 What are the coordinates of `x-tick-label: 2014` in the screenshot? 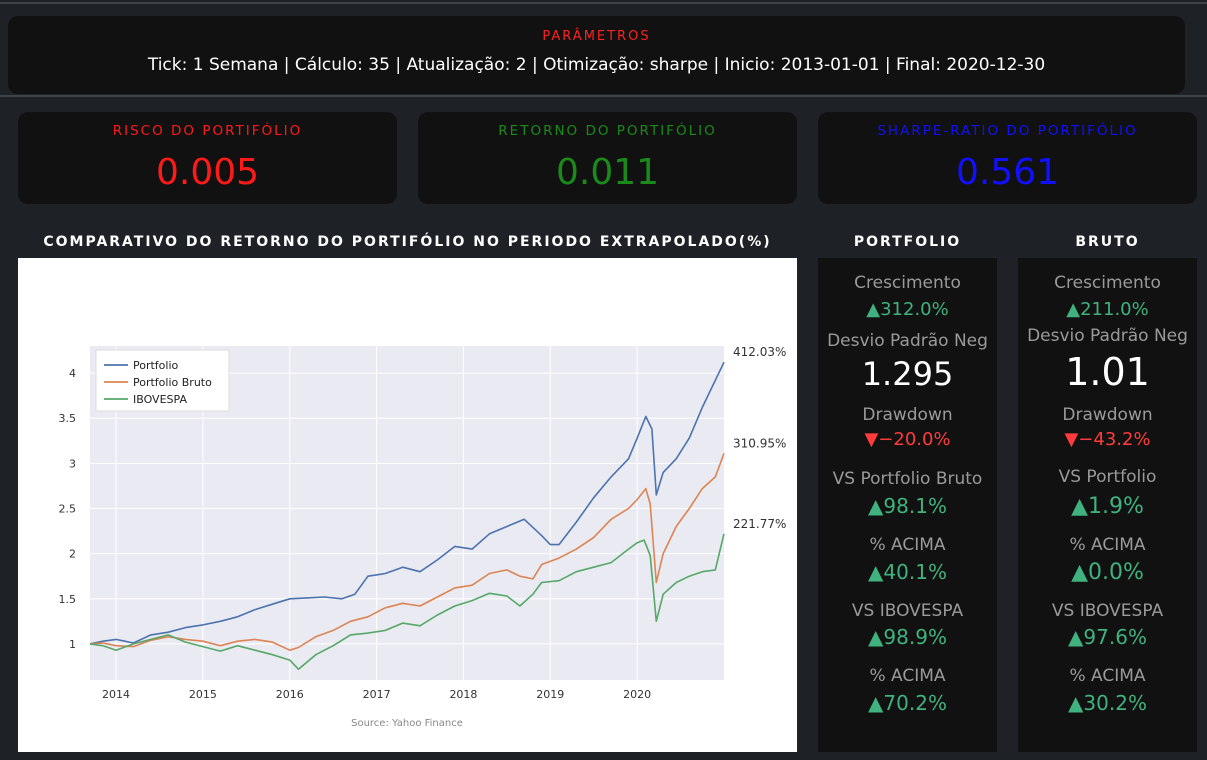 It's located at (116, 694).